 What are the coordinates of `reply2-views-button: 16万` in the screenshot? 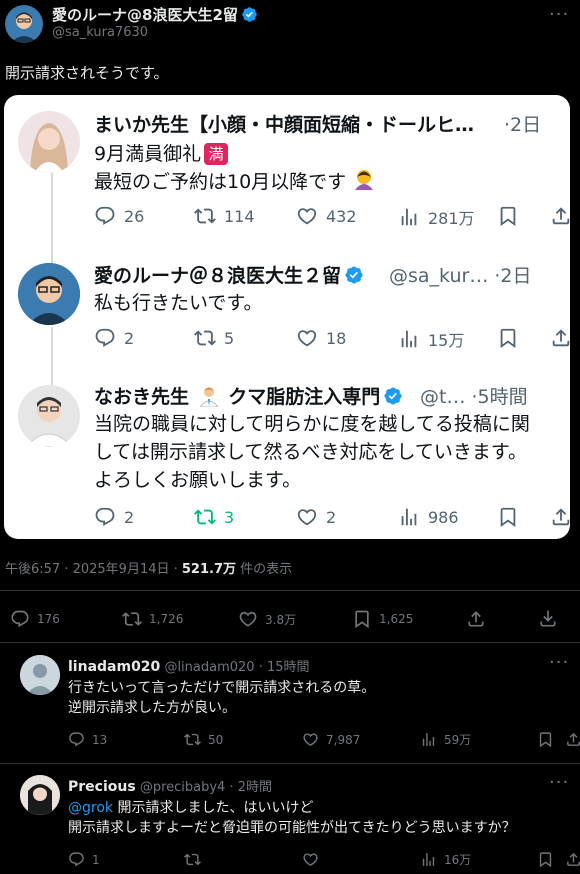 It's located at (445, 859).